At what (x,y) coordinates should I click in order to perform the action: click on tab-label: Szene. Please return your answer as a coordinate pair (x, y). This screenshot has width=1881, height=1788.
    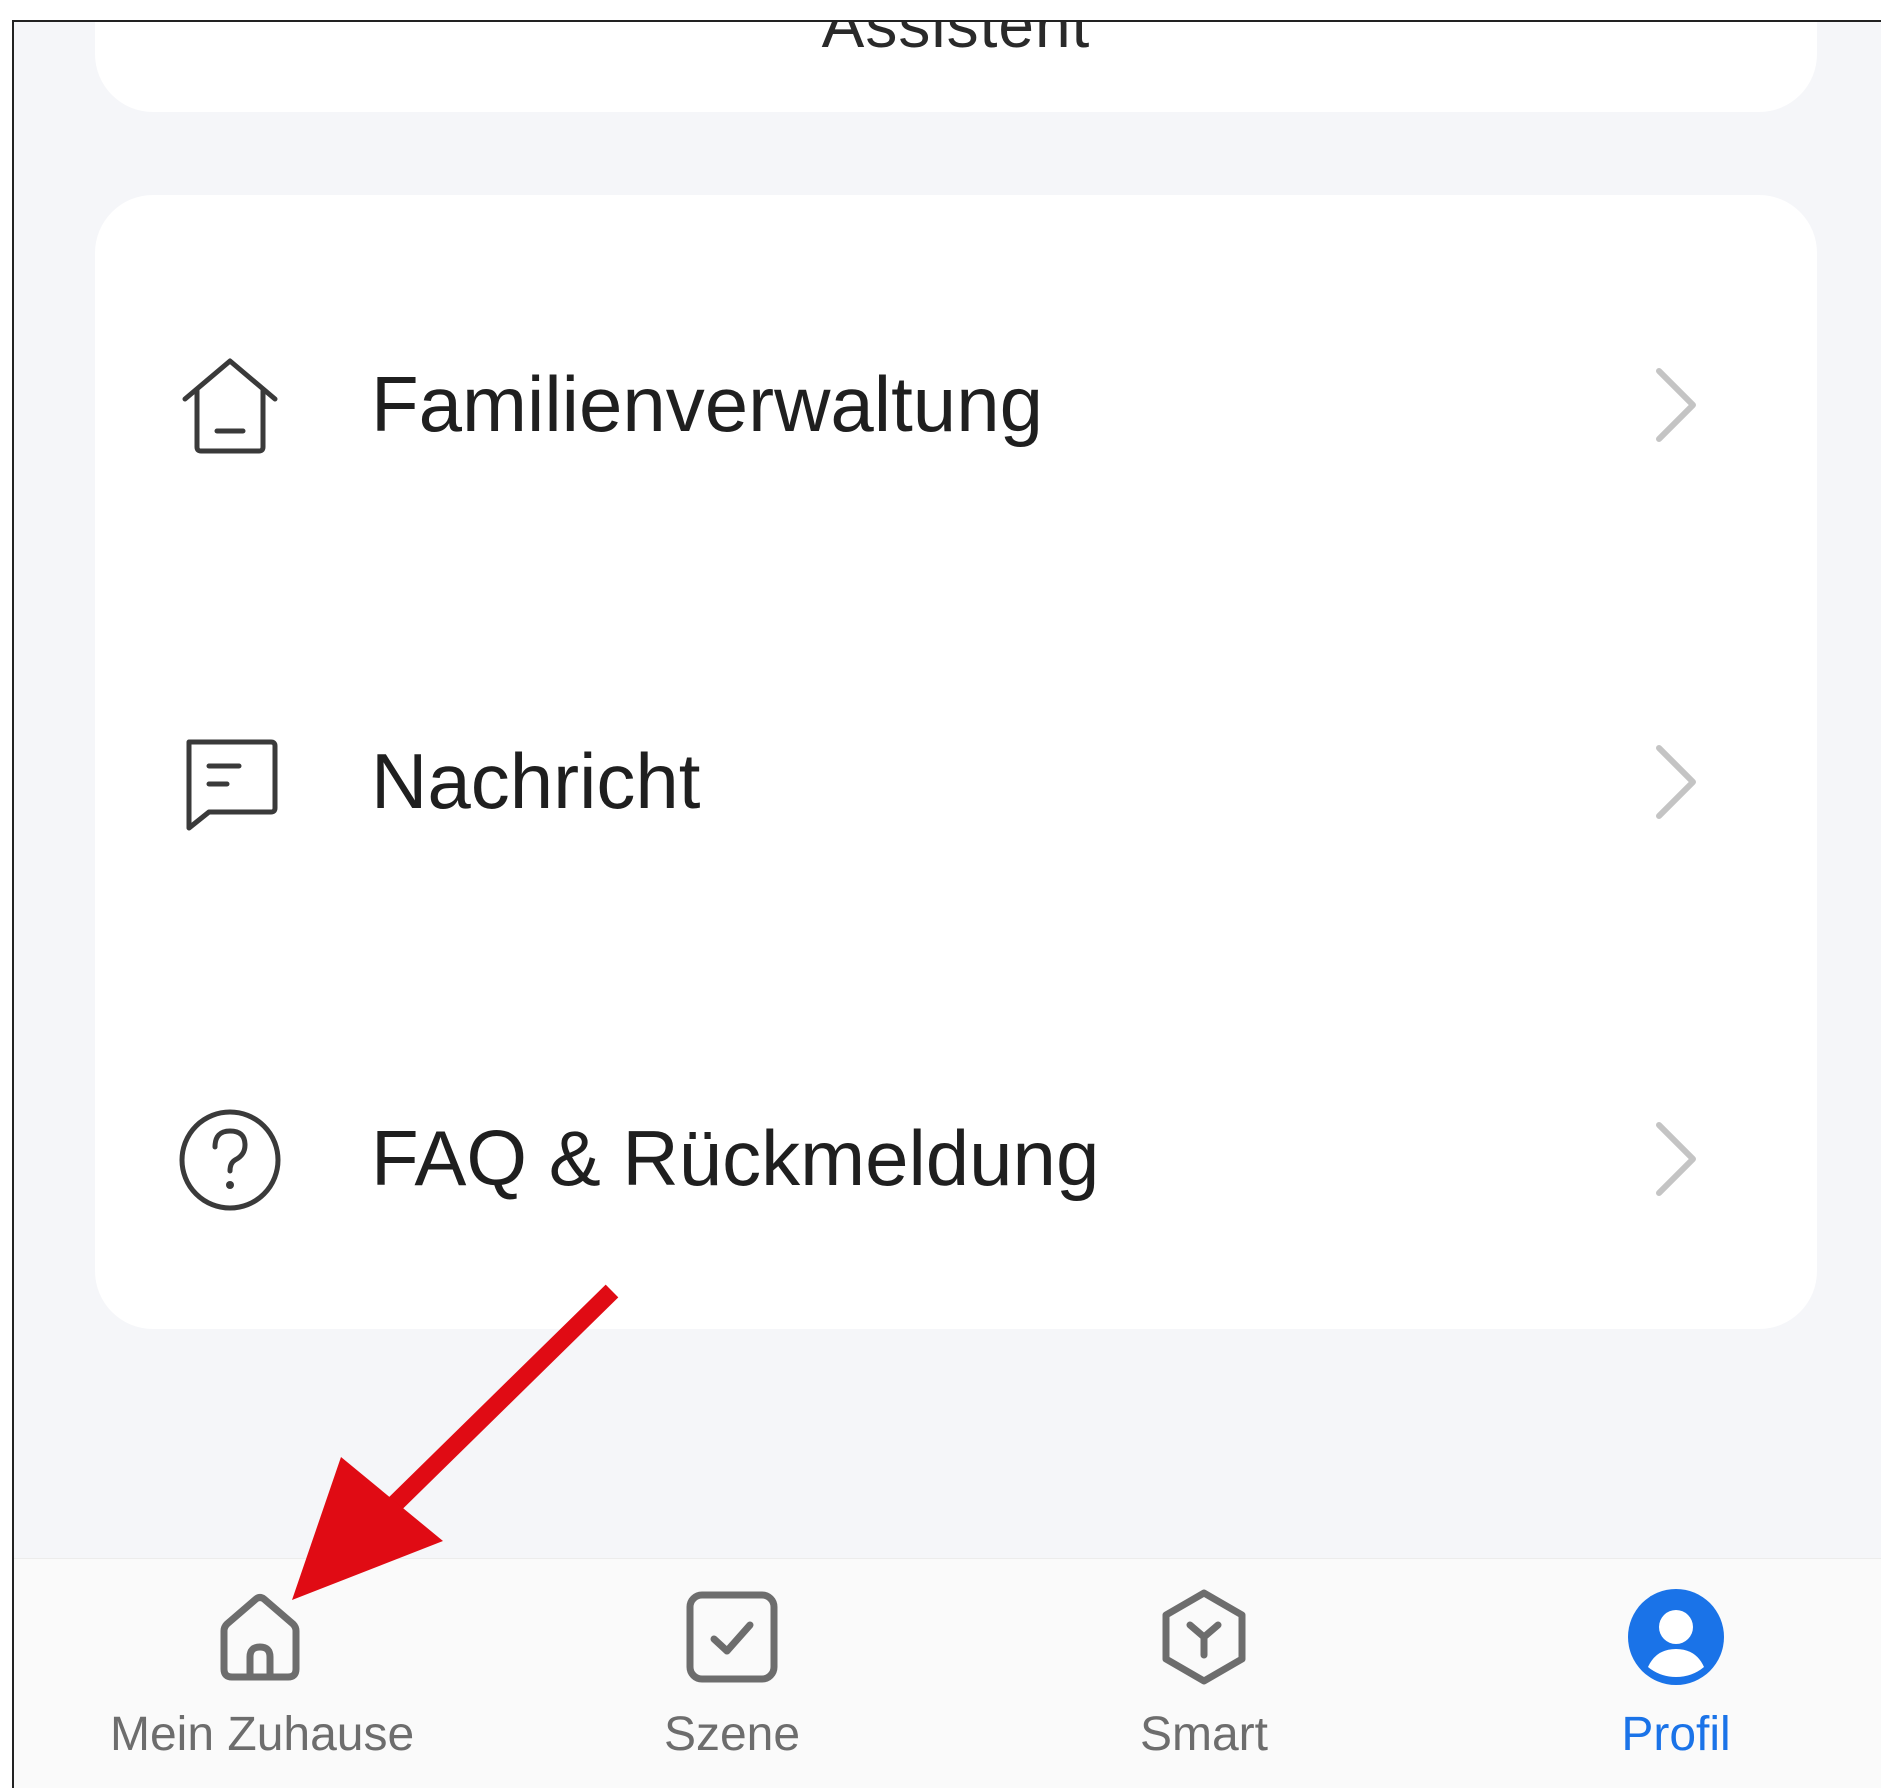
    Looking at the image, I should click on (732, 1734).